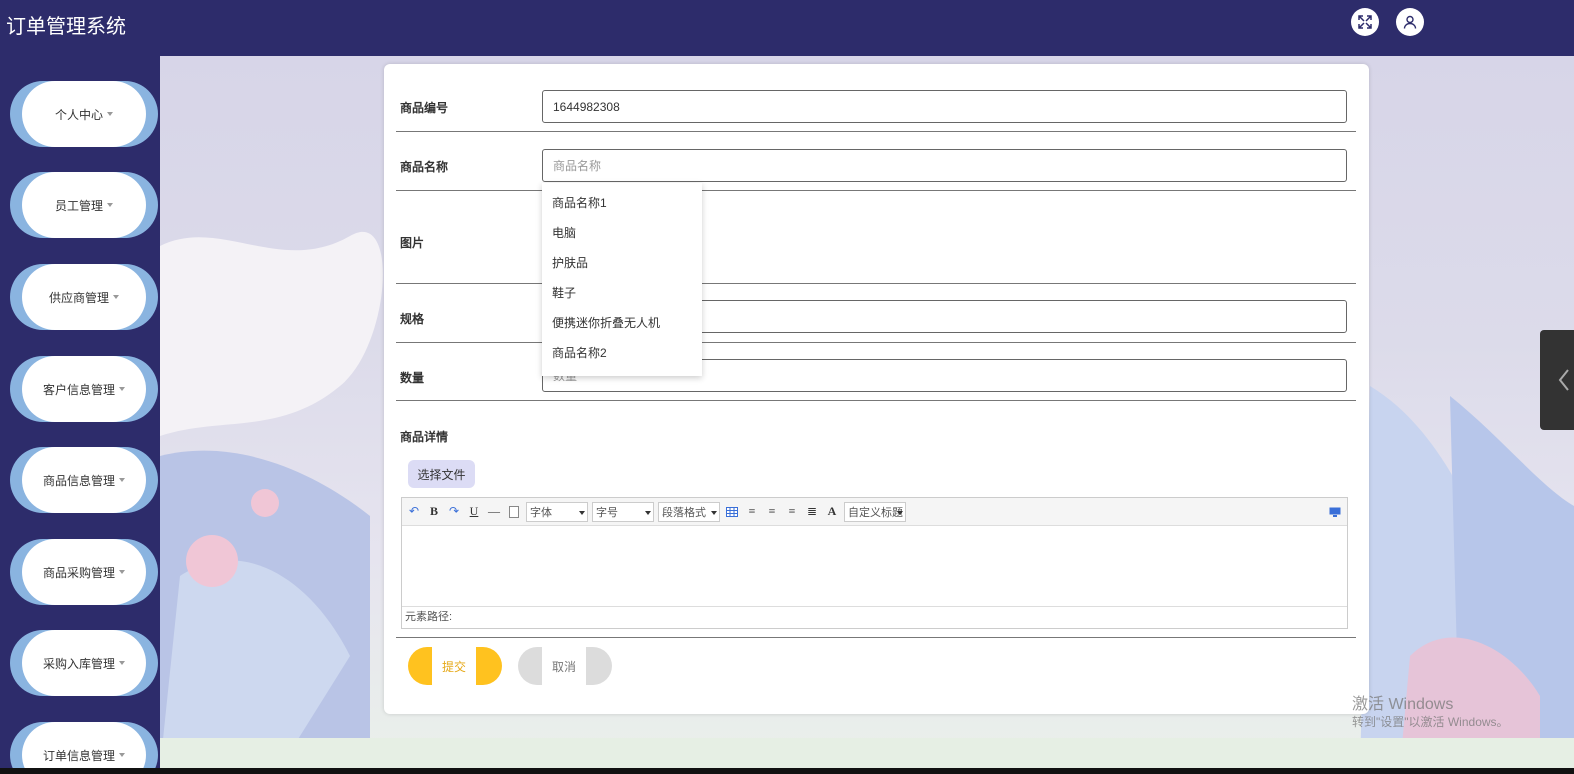  I want to click on font-family-select: 字体, so click(557, 511).